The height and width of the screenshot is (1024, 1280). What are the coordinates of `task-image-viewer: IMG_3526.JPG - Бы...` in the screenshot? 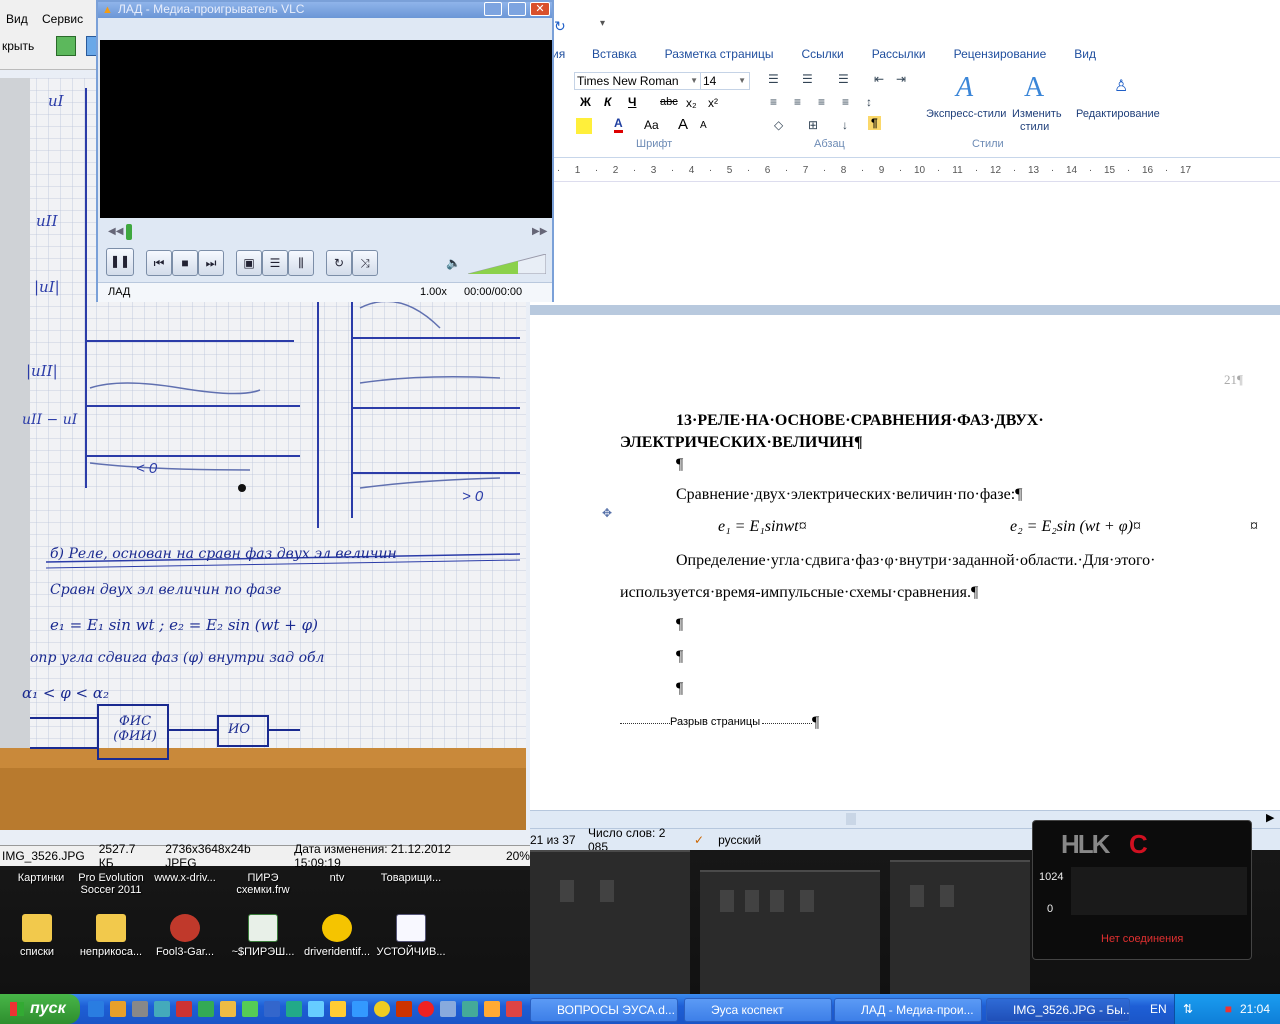 It's located at (1058, 1010).